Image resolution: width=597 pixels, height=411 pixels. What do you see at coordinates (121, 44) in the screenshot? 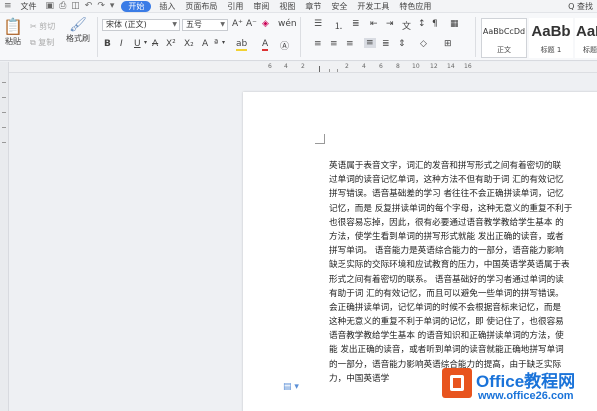
I see `italic-icon: I` at bounding box center [121, 44].